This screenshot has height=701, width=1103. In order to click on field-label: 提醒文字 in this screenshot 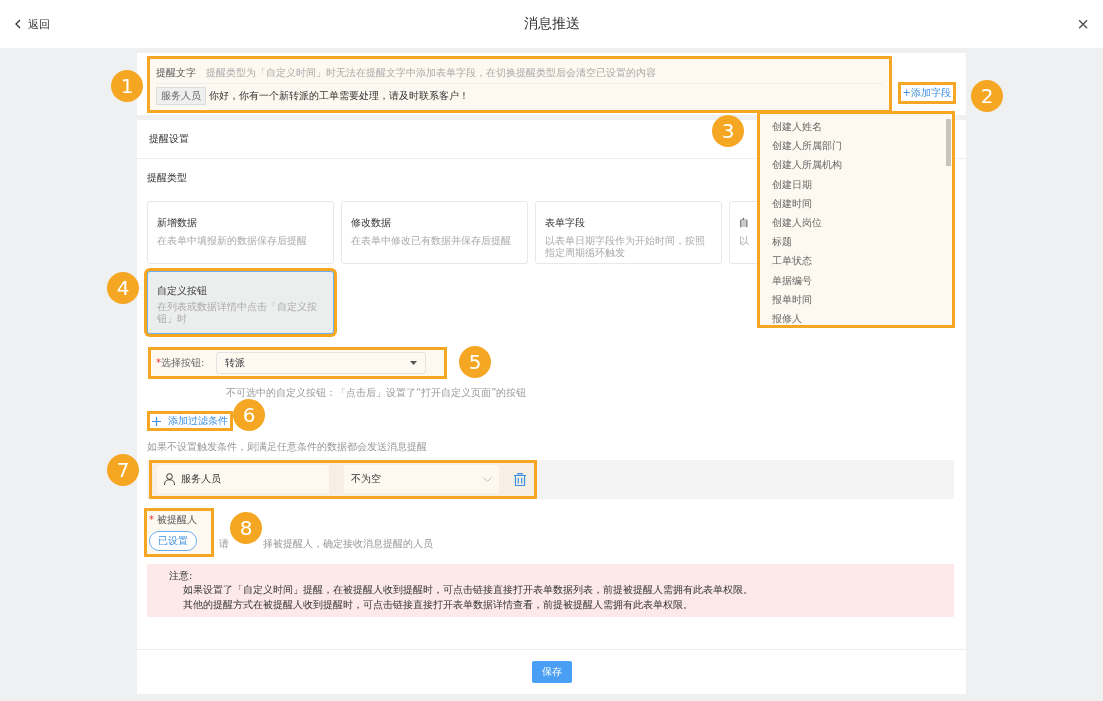, I will do `click(176, 72)`.